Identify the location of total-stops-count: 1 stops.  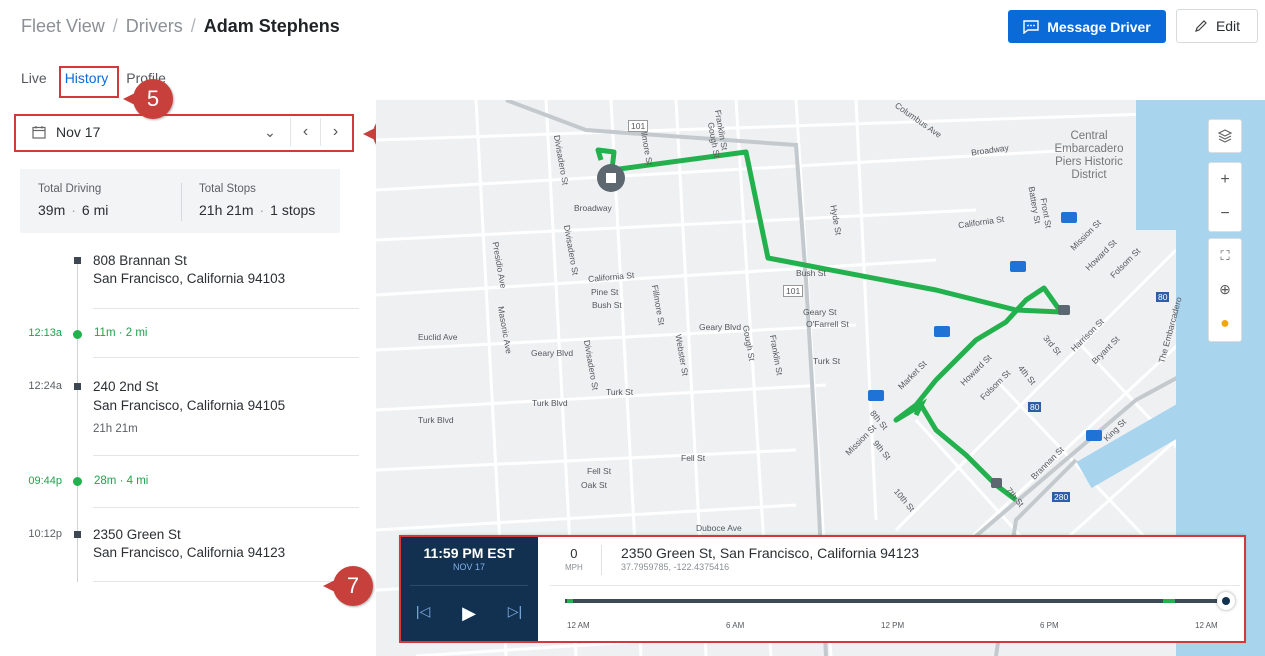
(293, 210).